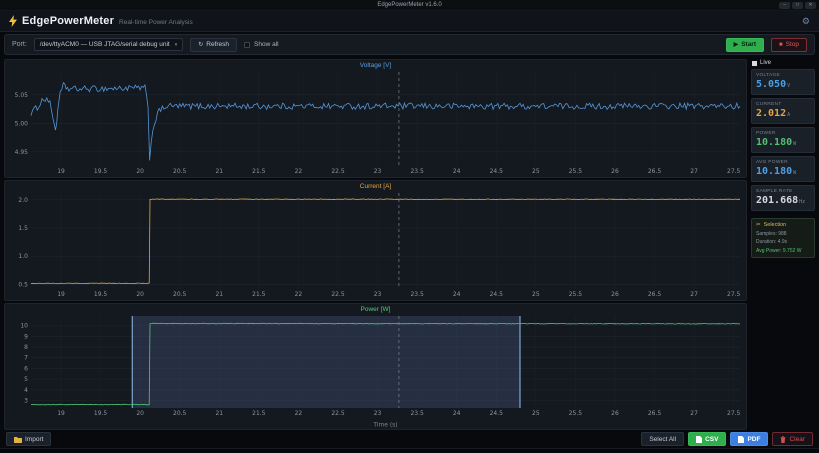 This screenshot has width=819, height=453. Describe the element at coordinates (140, 294) in the screenshot. I see `svg-text: 20` at that location.